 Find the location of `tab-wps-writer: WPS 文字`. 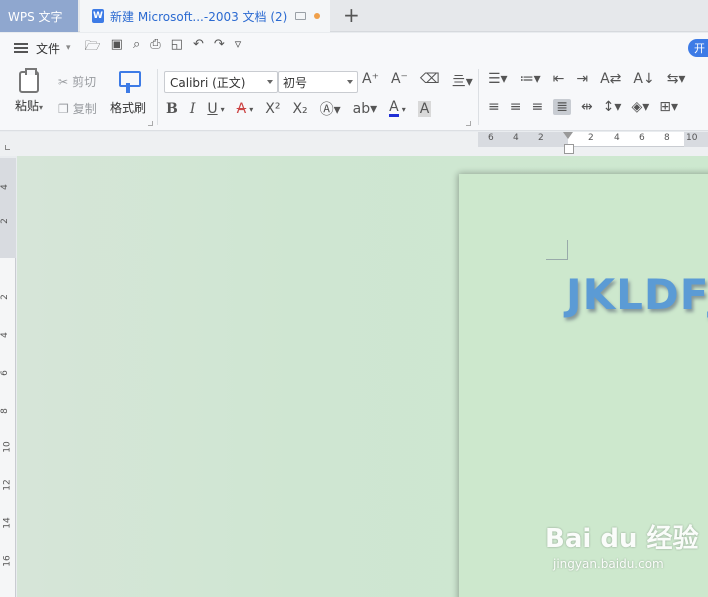

tab-wps-writer: WPS 文字 is located at coordinates (39, 16).